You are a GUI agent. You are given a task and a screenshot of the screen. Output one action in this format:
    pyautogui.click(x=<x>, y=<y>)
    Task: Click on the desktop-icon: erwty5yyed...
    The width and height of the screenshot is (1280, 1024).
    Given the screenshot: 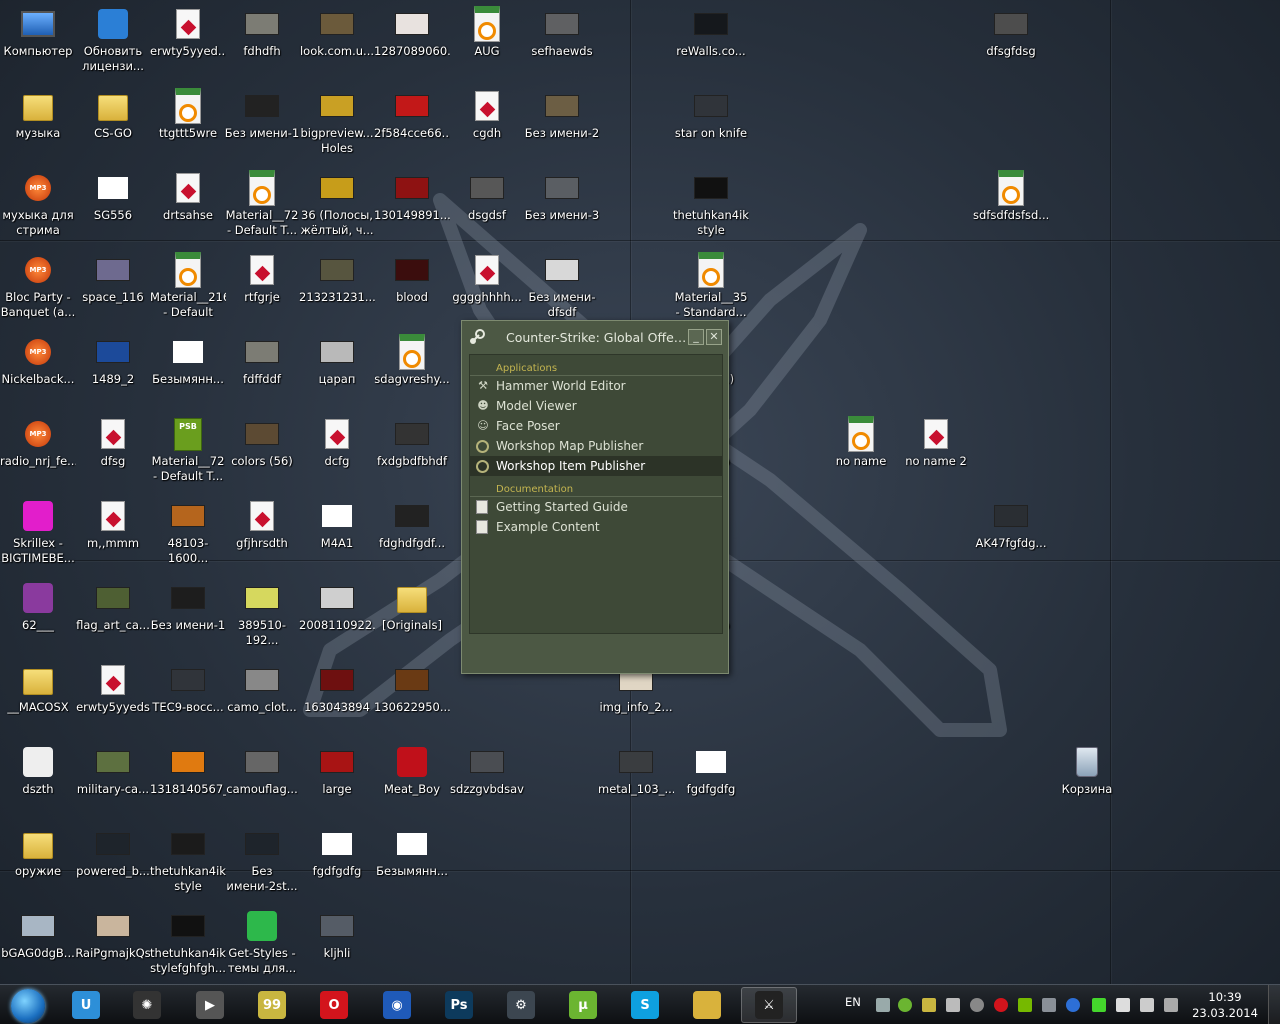 What is the action you would take?
    pyautogui.click(x=188, y=42)
    